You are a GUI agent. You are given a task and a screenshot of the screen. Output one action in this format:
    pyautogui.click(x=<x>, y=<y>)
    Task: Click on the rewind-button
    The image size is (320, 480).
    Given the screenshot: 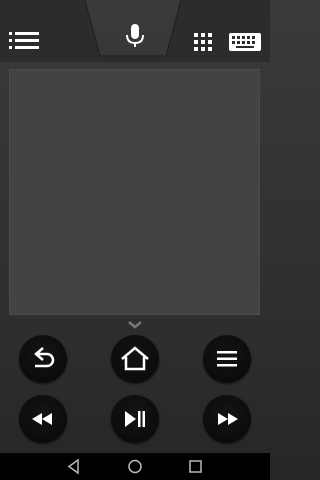 What is the action you would take?
    pyautogui.click(x=43, y=419)
    